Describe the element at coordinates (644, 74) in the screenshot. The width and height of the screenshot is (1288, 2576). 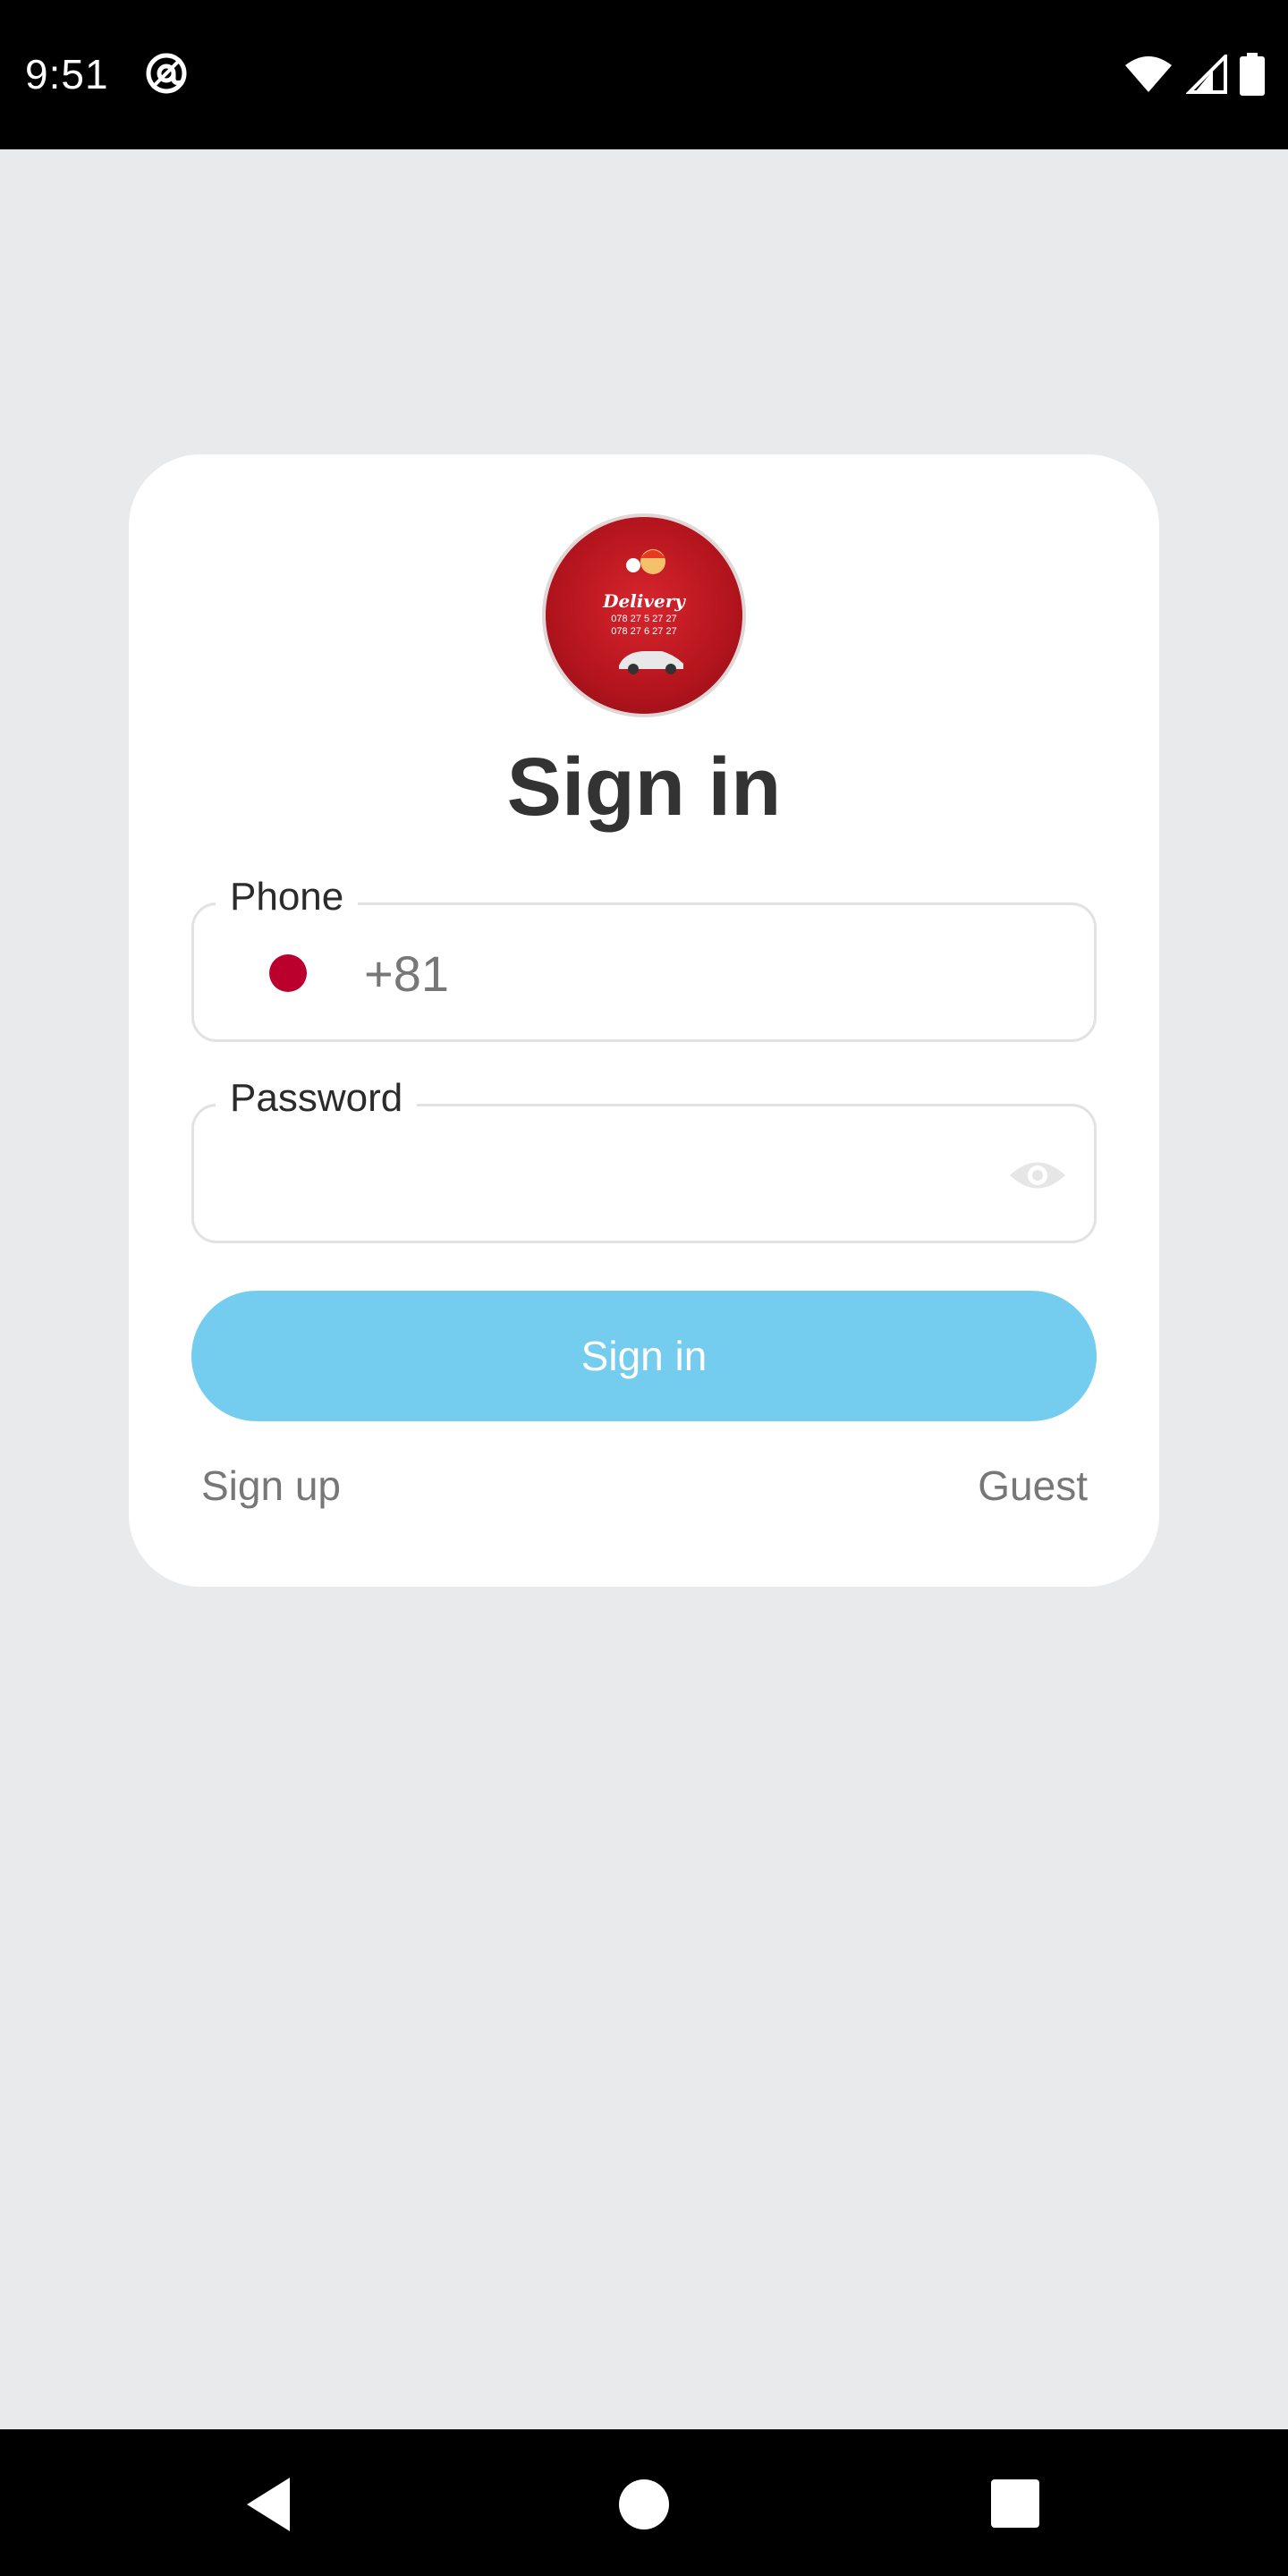
I see `status-bar: 9:51` at that location.